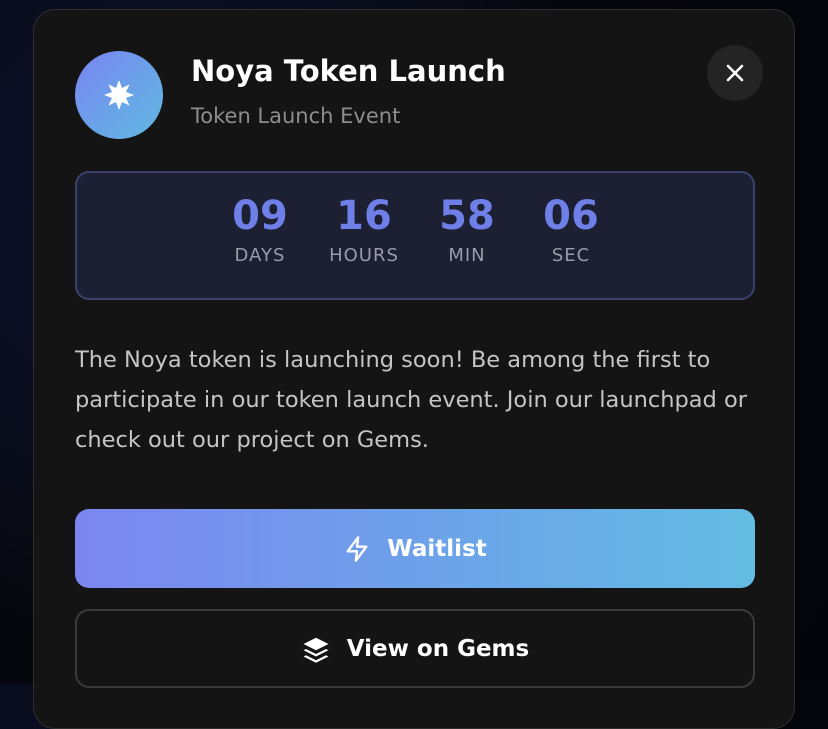 The width and height of the screenshot is (828, 729). I want to click on modal-subtitle: Token Launch Event, so click(296, 116).